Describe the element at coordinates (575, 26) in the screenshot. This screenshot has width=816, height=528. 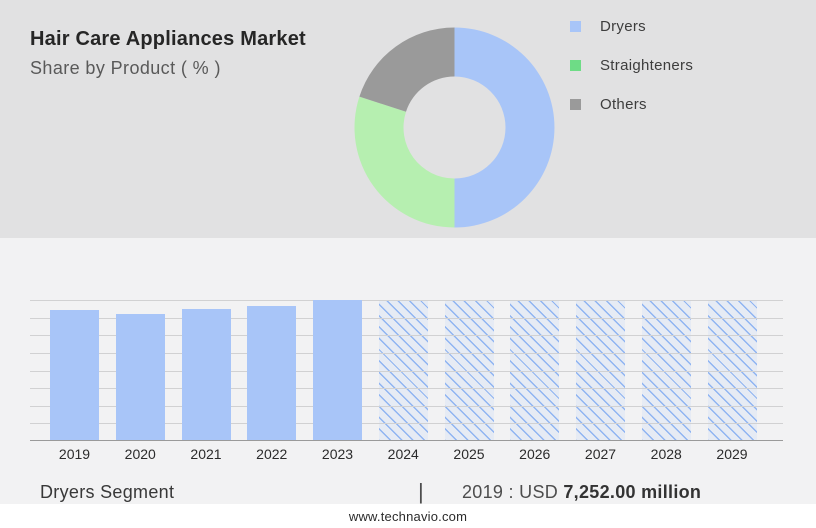
I see `legend-swatch-dryers-icon` at that location.